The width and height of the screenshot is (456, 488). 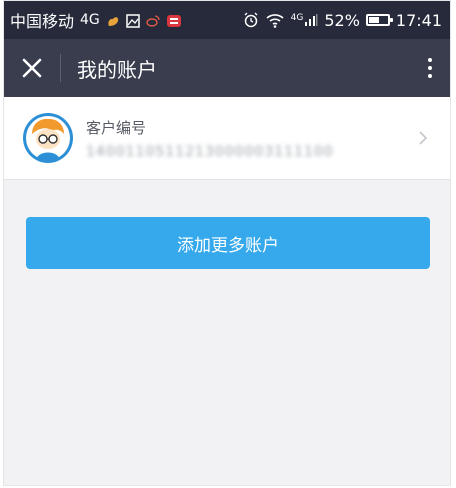 I want to click on squirrel-icon, so click(x=113, y=20).